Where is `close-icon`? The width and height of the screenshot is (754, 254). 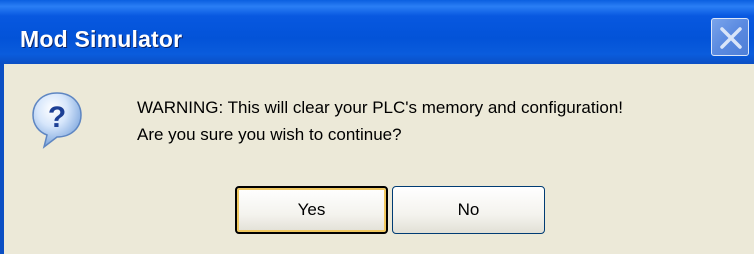 close-icon is located at coordinates (731, 38).